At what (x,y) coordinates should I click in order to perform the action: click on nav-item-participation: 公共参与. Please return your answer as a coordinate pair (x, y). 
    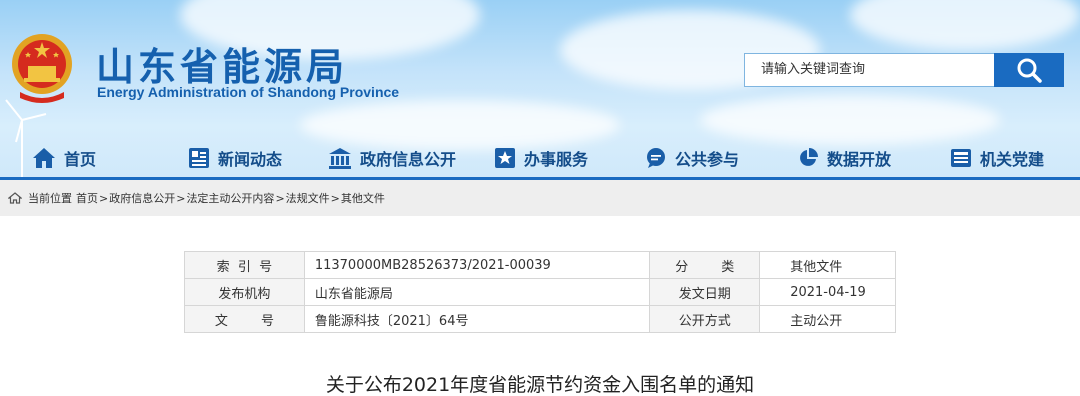
    Looking at the image, I should click on (692, 158).